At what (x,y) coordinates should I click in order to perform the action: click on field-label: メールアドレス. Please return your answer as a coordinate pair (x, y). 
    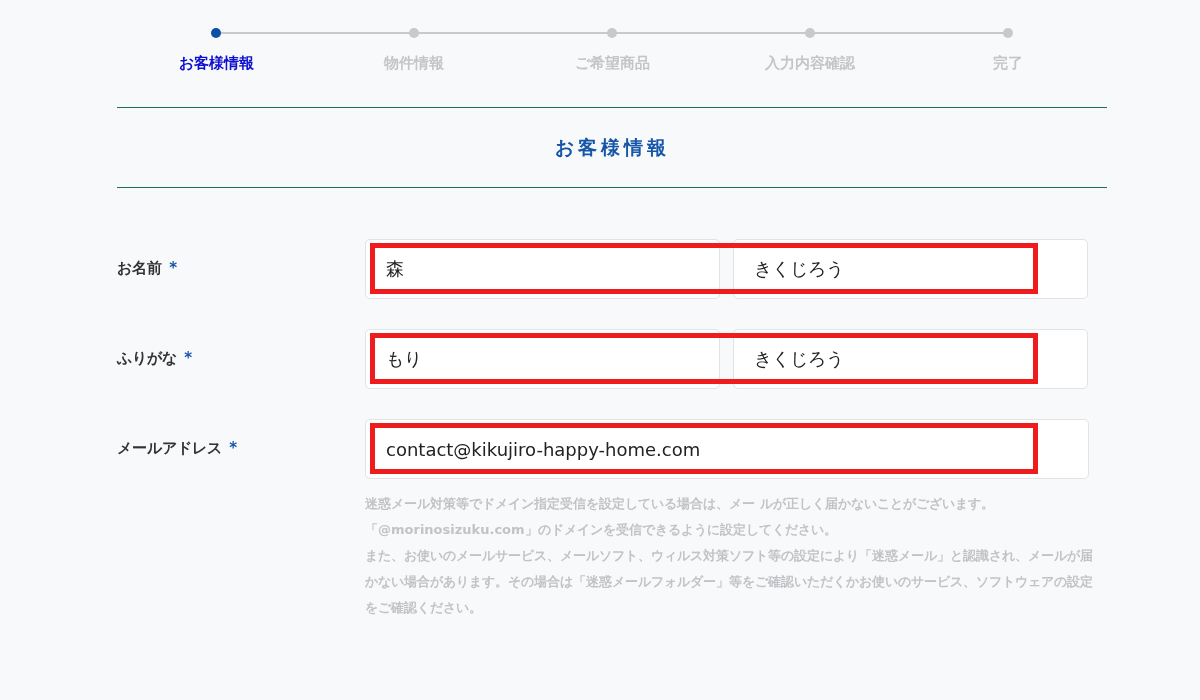
    Looking at the image, I should click on (169, 448).